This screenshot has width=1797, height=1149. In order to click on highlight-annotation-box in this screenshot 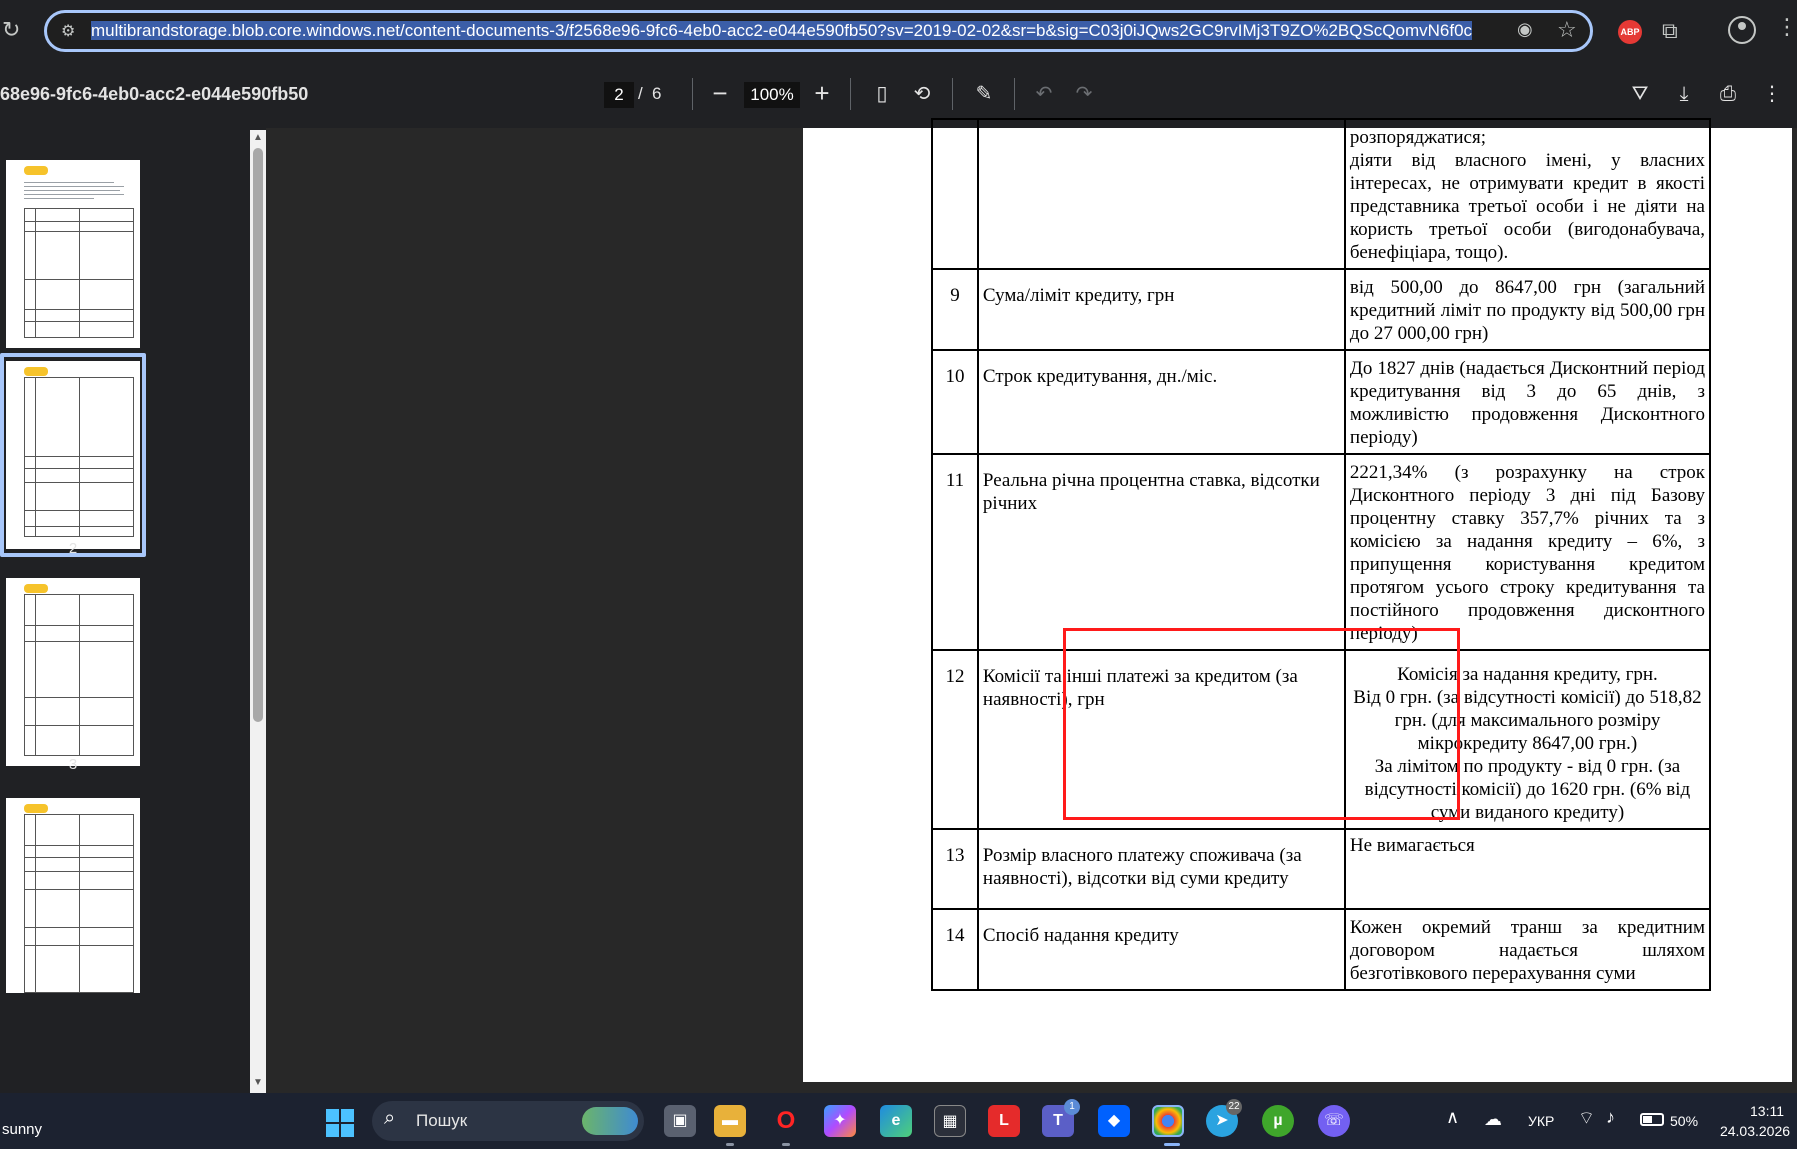, I will do `click(1261, 724)`.